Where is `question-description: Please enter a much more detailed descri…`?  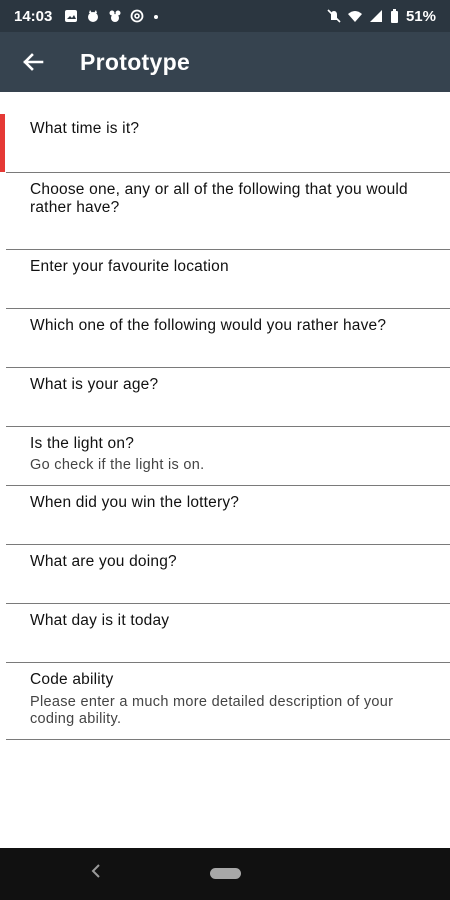 question-description: Please enter a much more detailed descri… is located at coordinates (212, 710).